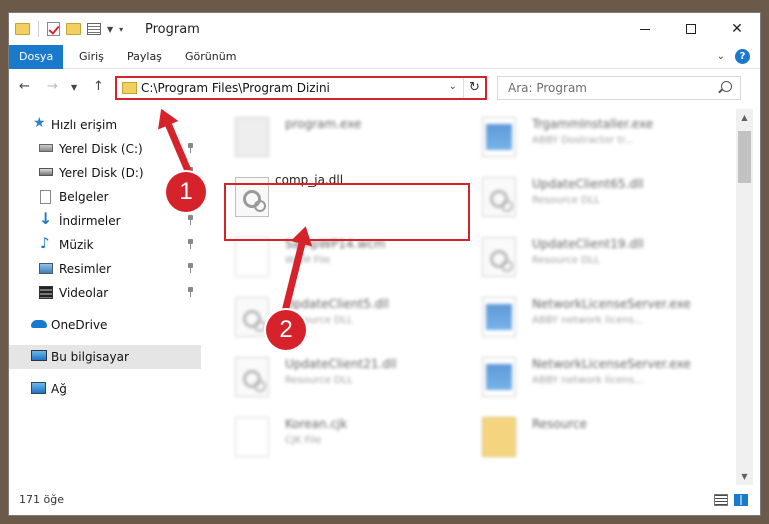 This screenshot has width=769, height=524. What do you see at coordinates (52, 86) in the screenshot?
I see `forward-arrow-icon: →` at bounding box center [52, 86].